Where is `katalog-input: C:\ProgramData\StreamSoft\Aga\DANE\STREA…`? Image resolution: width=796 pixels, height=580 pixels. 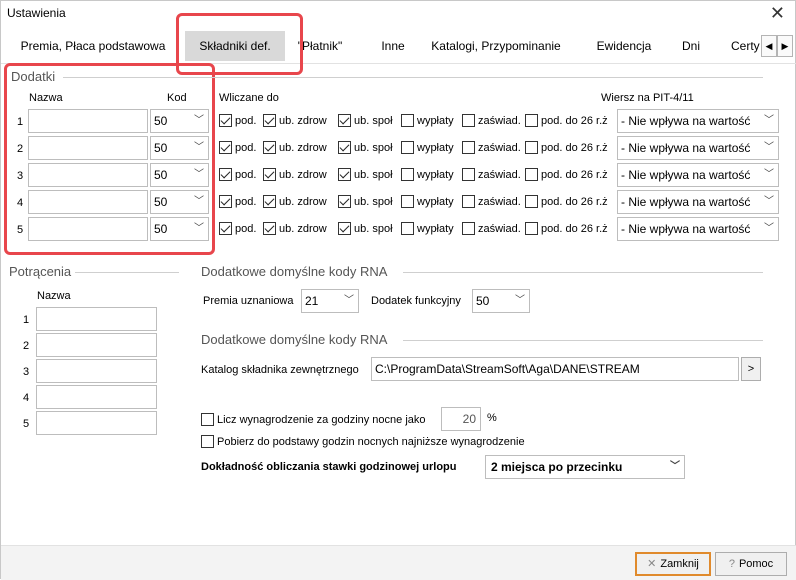
katalog-input: C:\ProgramData\StreamSoft\Aga\DANE\STREA… is located at coordinates (555, 369).